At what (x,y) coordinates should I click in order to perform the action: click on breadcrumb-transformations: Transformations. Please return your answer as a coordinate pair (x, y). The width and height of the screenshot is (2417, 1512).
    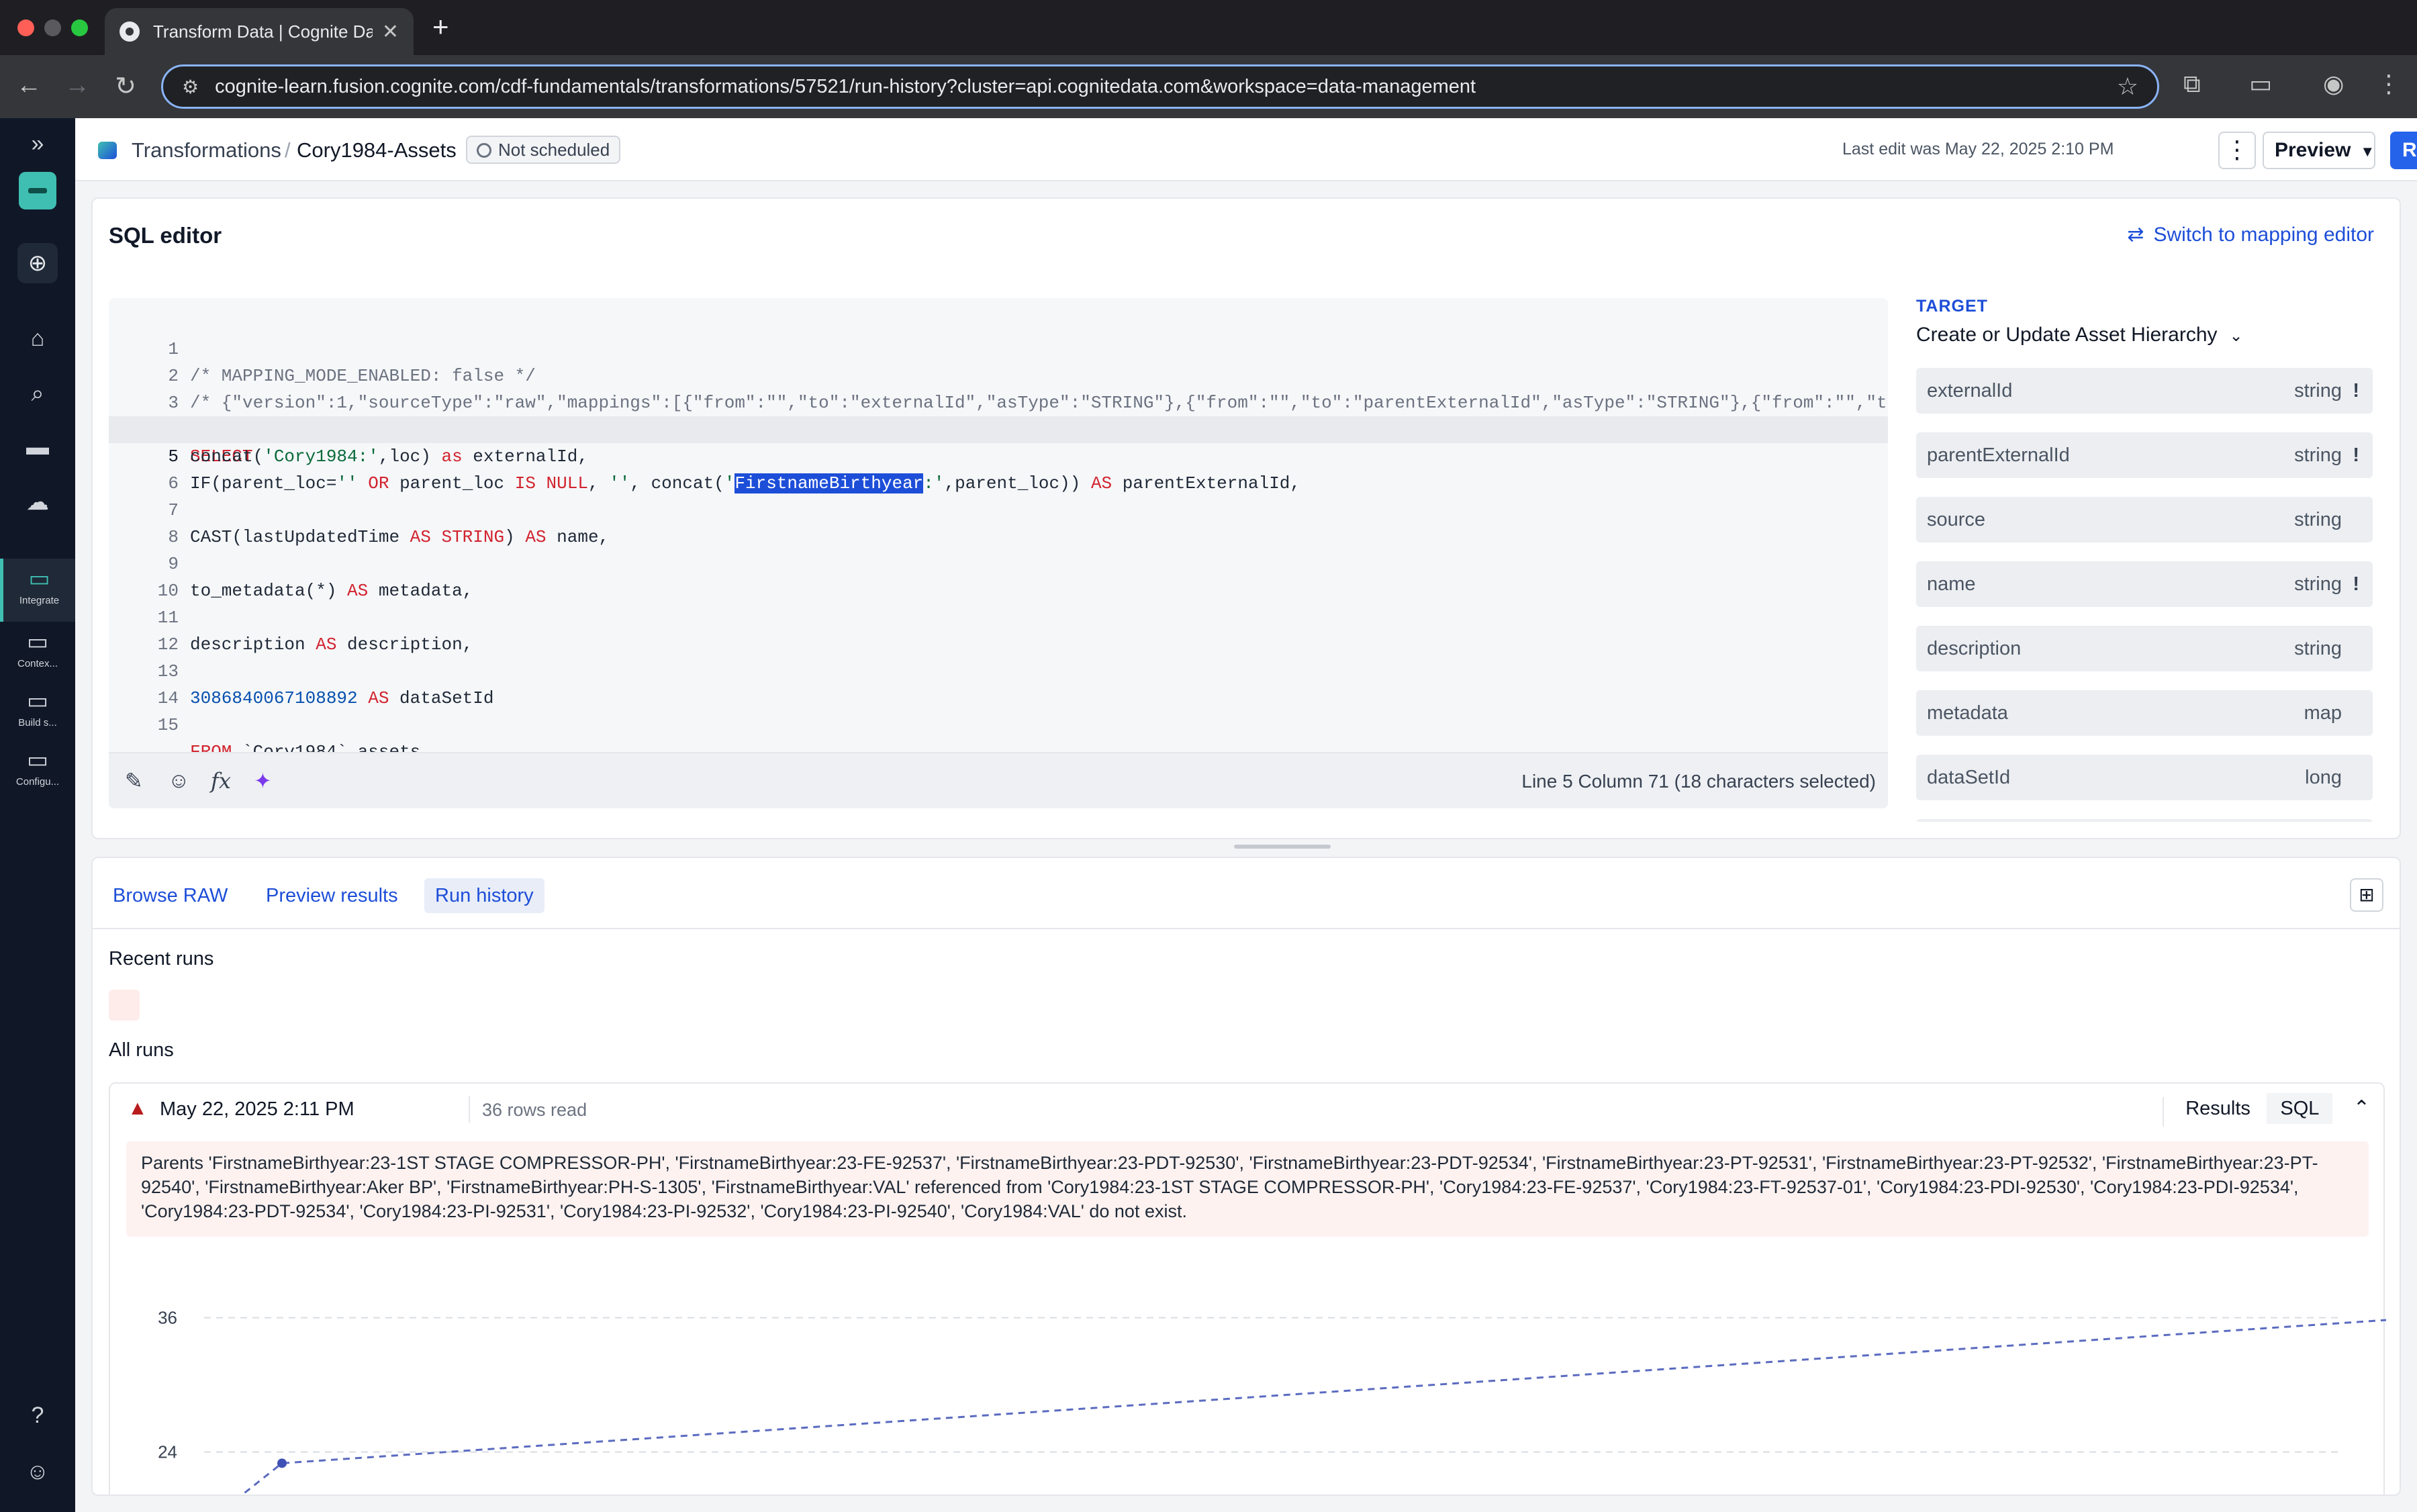
    Looking at the image, I should click on (207, 150).